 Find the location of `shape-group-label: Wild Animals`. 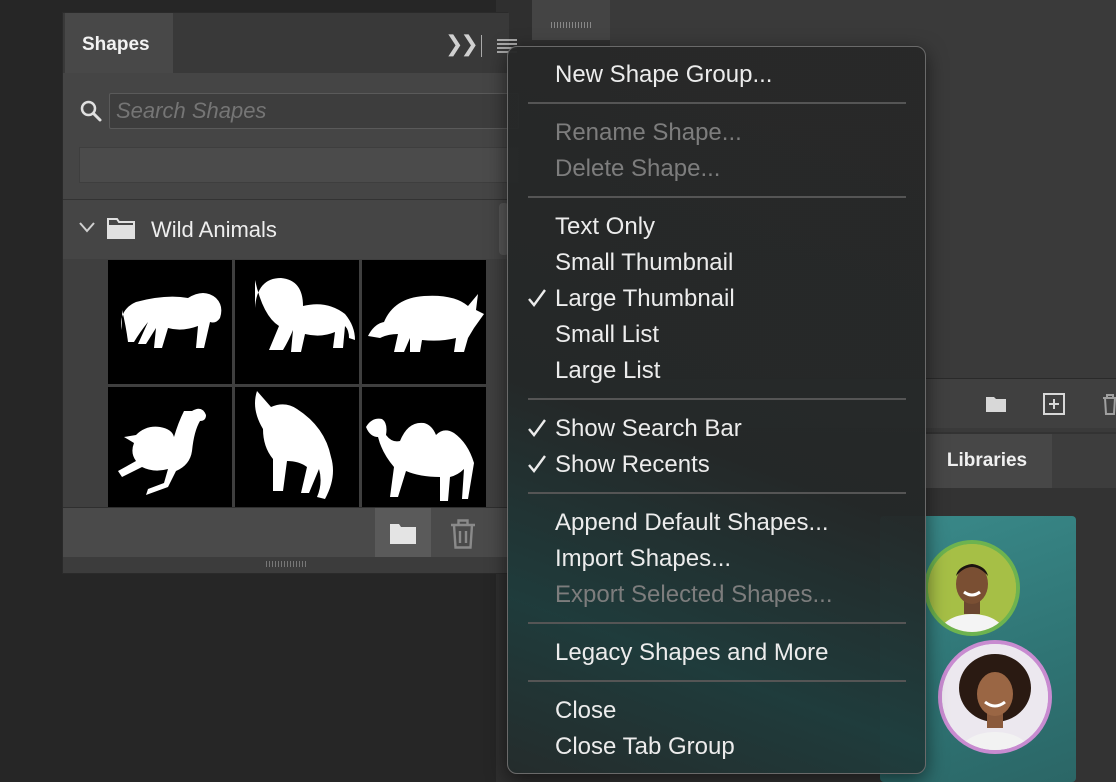

shape-group-label: Wild Animals is located at coordinates (214, 229).